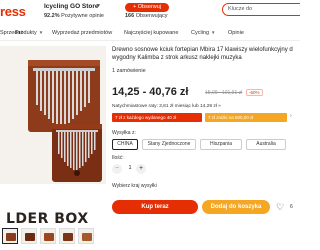 The height and width of the screenshot is (250, 320). I want to click on old-price: 15,00 - 101,91 zł, so click(224, 93).